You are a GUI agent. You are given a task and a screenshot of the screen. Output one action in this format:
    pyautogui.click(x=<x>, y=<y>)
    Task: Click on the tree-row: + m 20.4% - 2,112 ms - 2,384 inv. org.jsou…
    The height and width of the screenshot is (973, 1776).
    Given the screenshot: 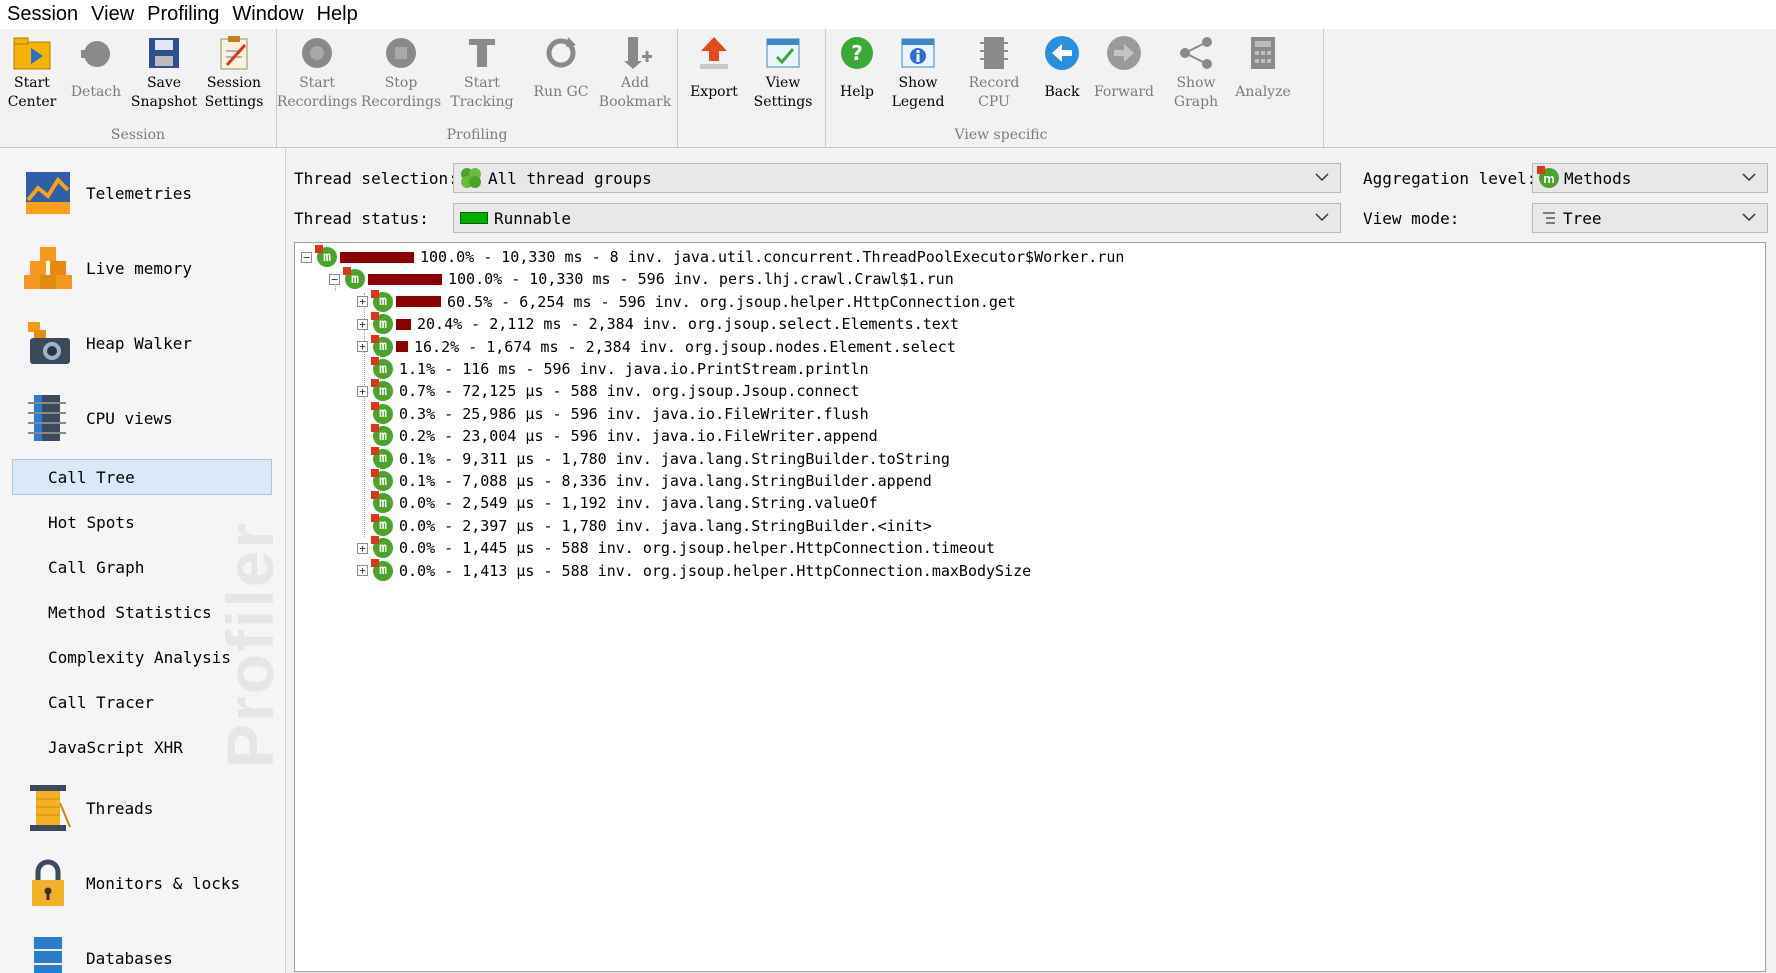 What is the action you would take?
    pyautogui.click(x=658, y=323)
    